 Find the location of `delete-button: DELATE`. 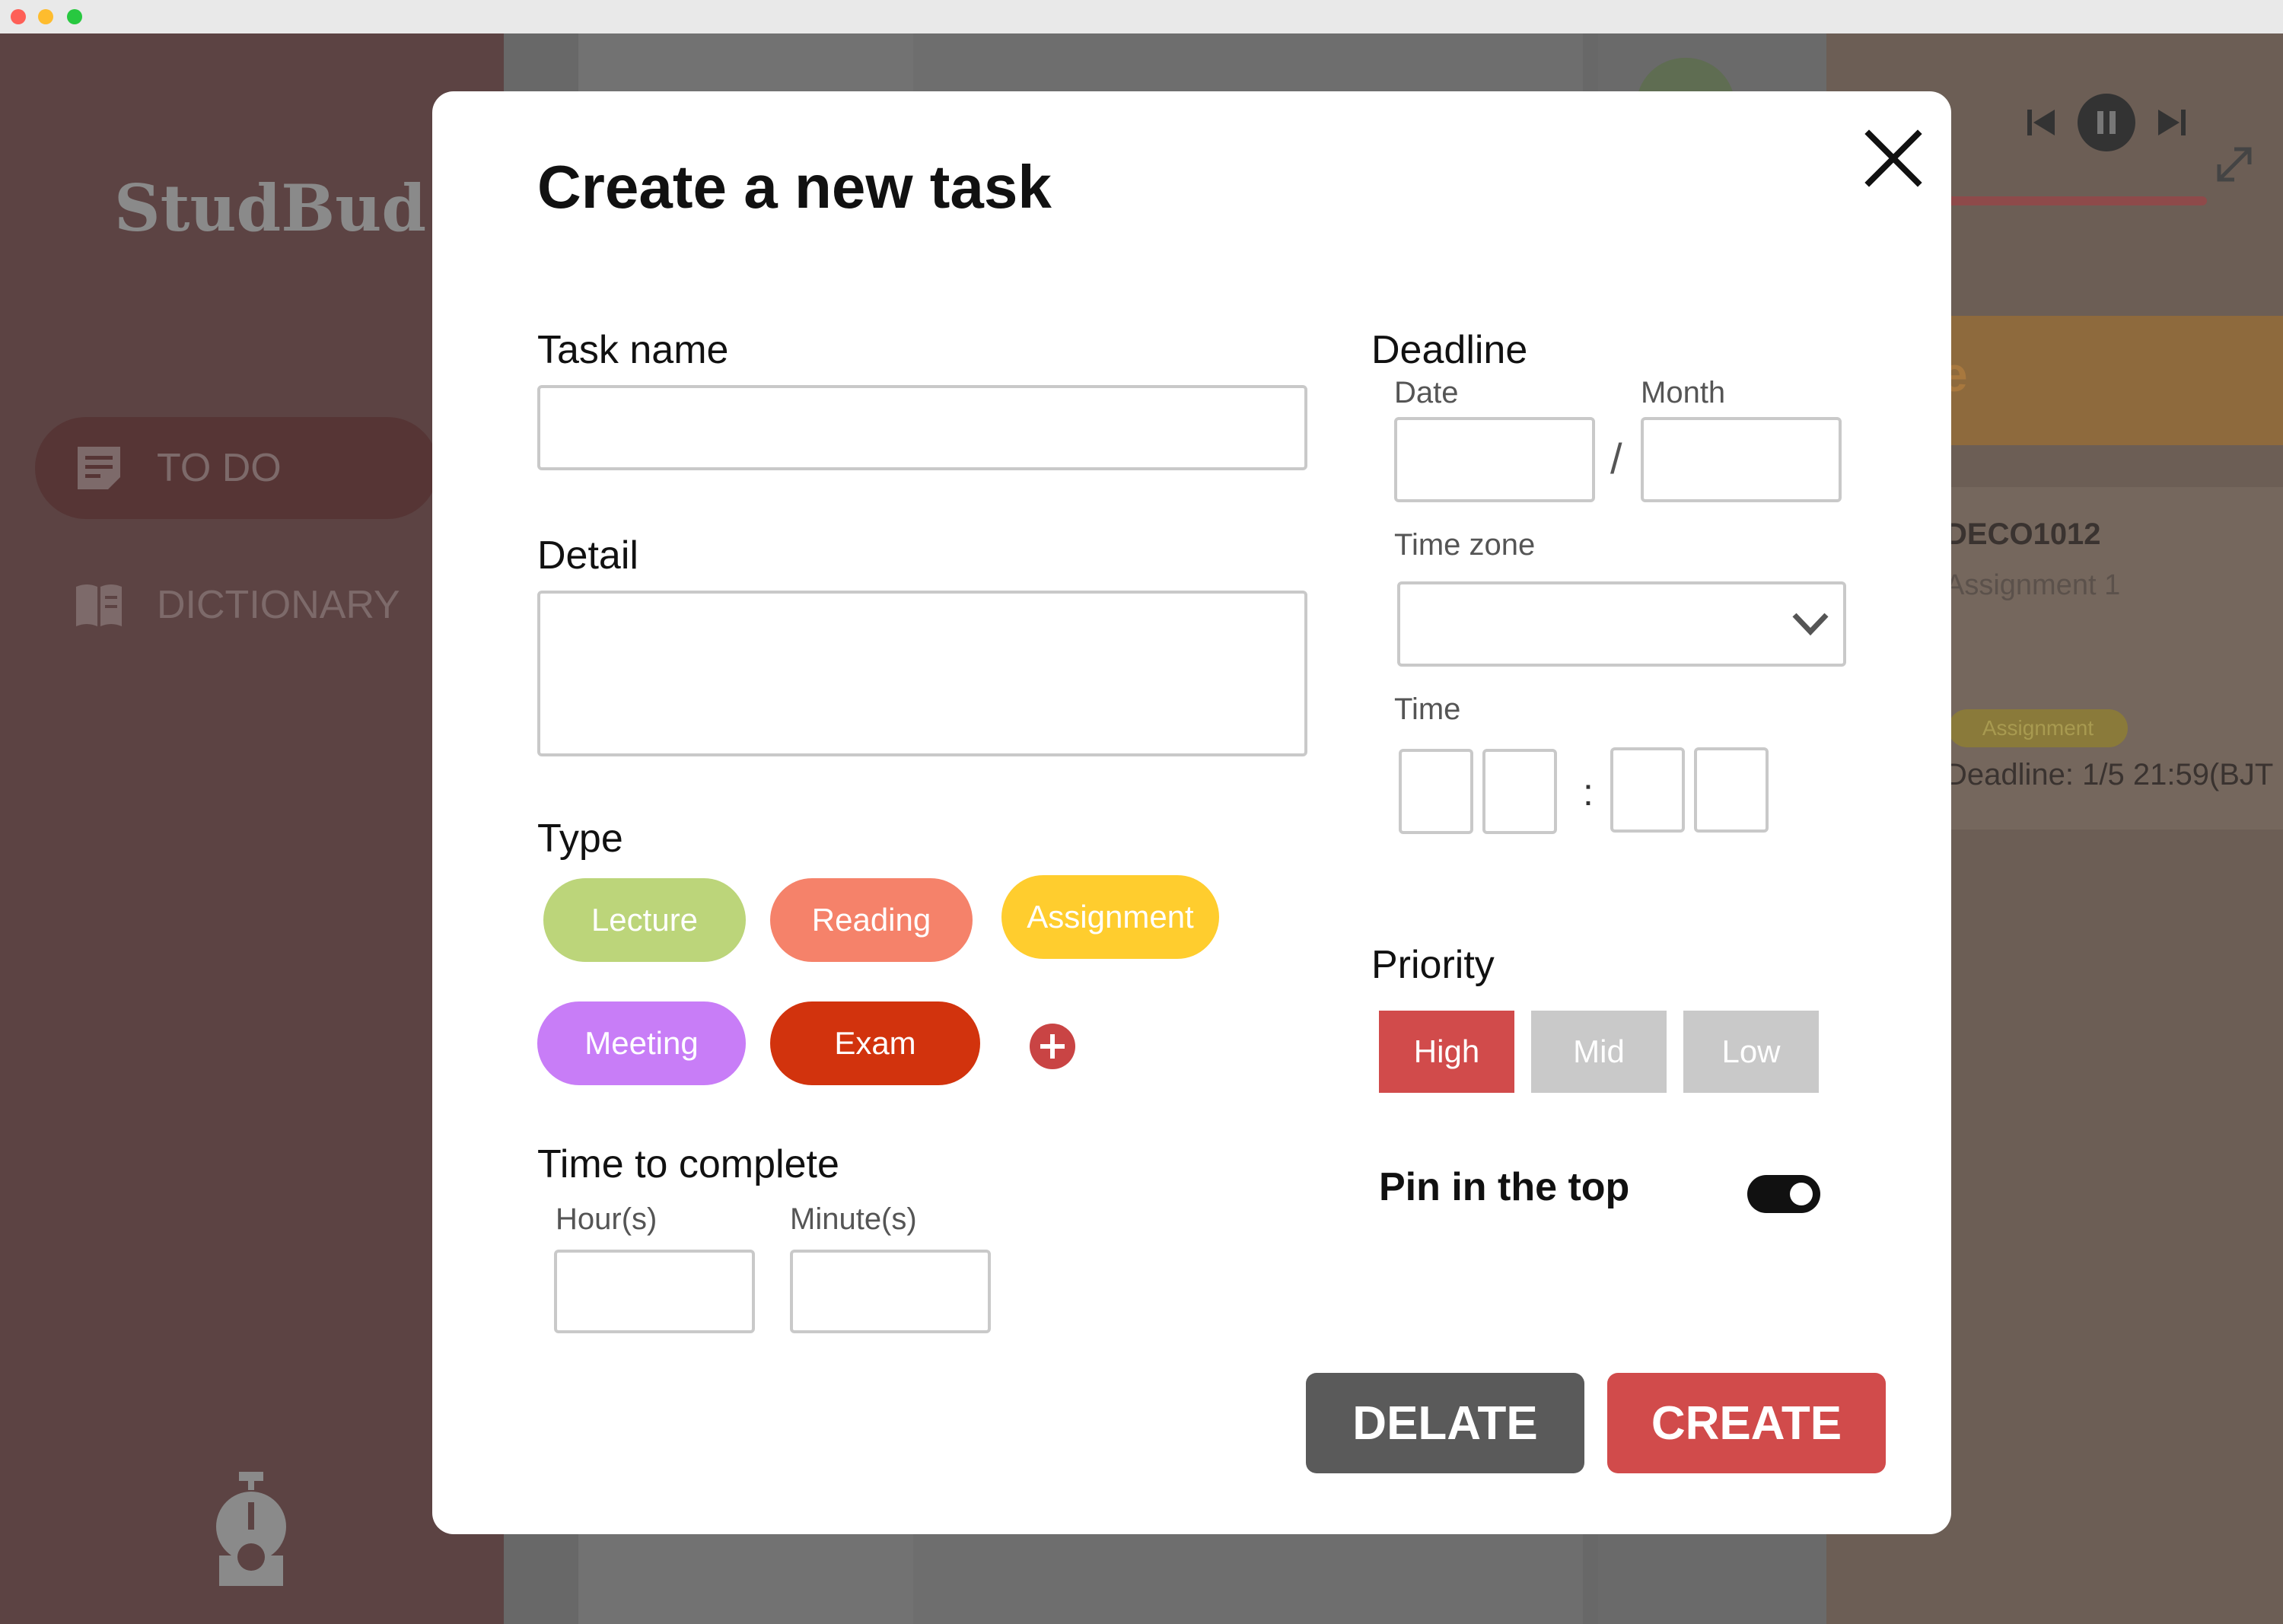

delete-button: DELATE is located at coordinates (1445, 1423).